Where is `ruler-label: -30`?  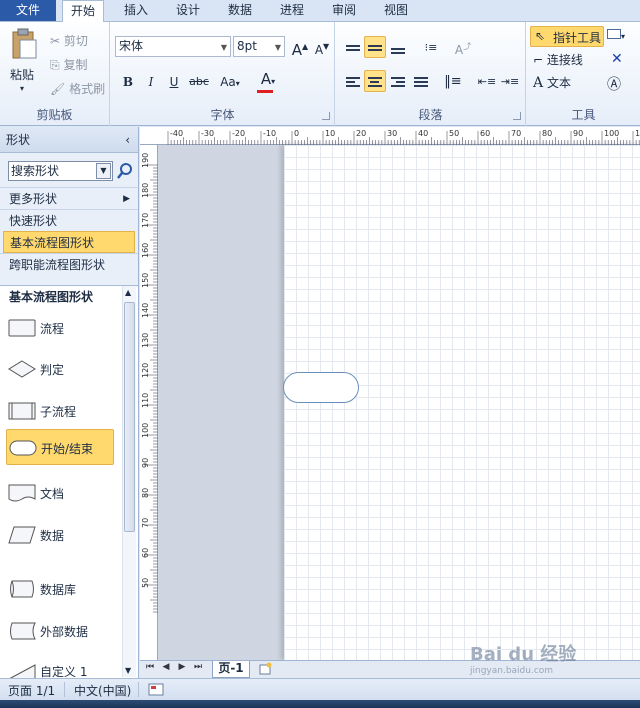
ruler-label: -30 is located at coordinates (207, 133).